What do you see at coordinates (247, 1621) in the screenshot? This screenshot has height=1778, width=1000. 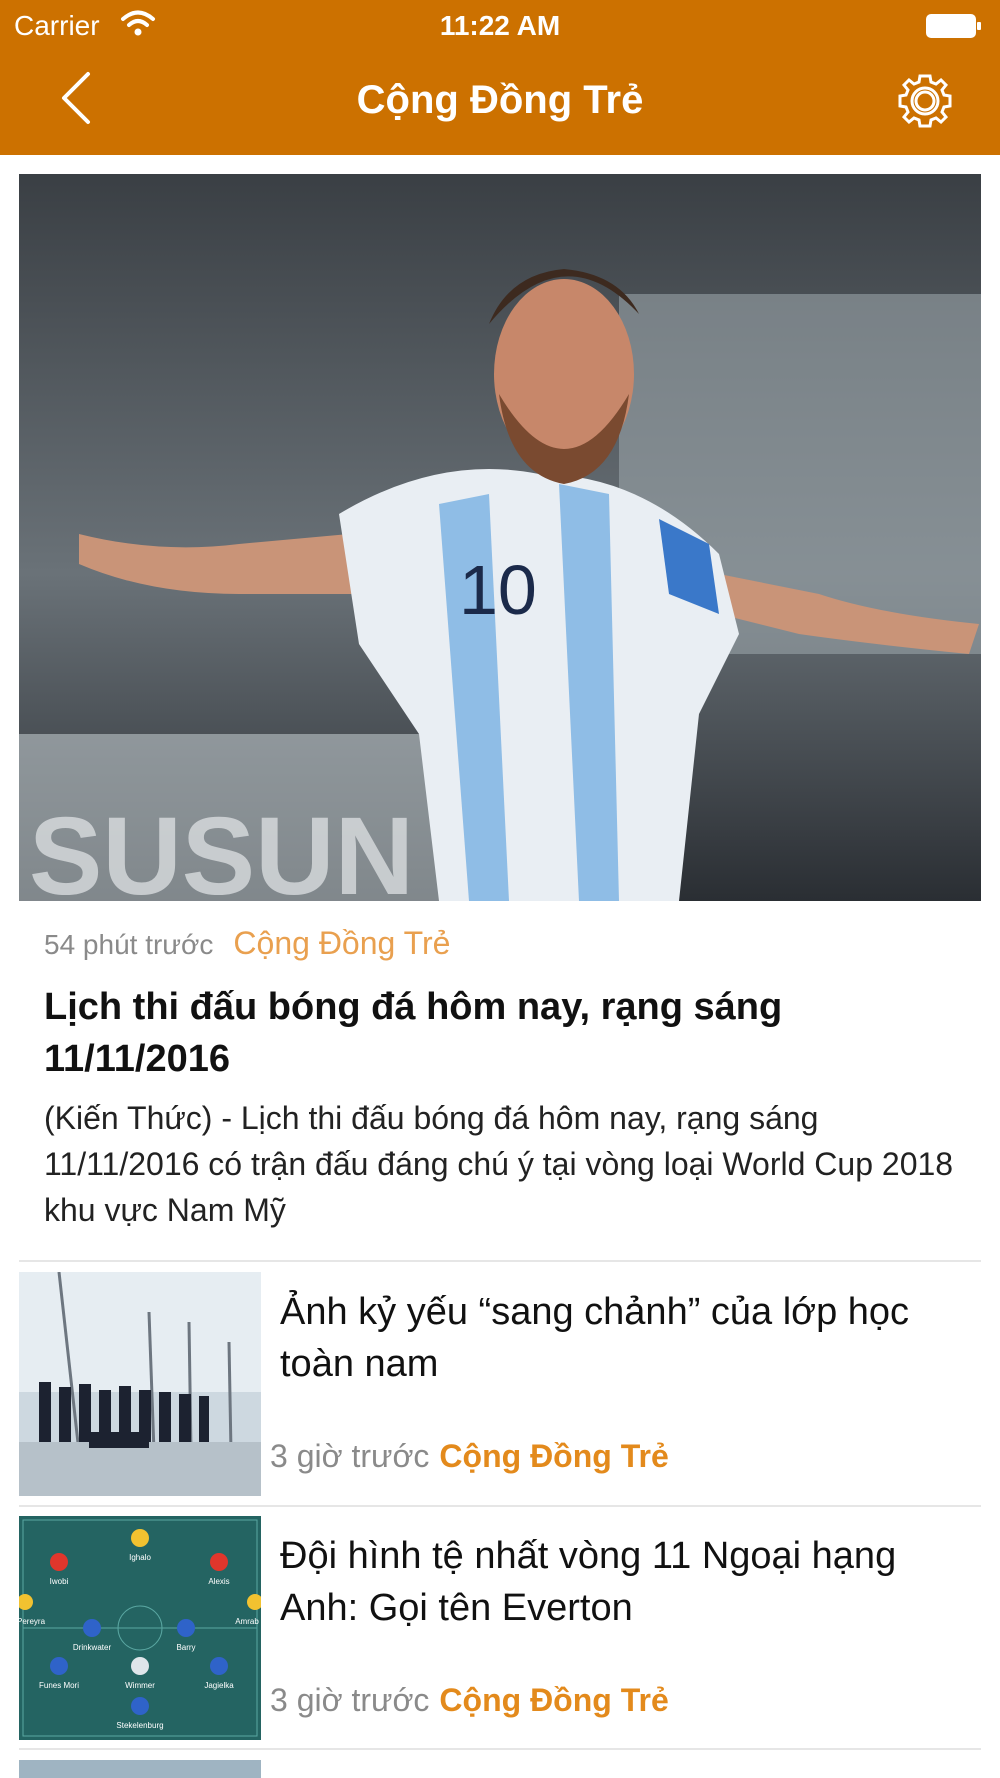 I see `lineup-label: Amrab` at bounding box center [247, 1621].